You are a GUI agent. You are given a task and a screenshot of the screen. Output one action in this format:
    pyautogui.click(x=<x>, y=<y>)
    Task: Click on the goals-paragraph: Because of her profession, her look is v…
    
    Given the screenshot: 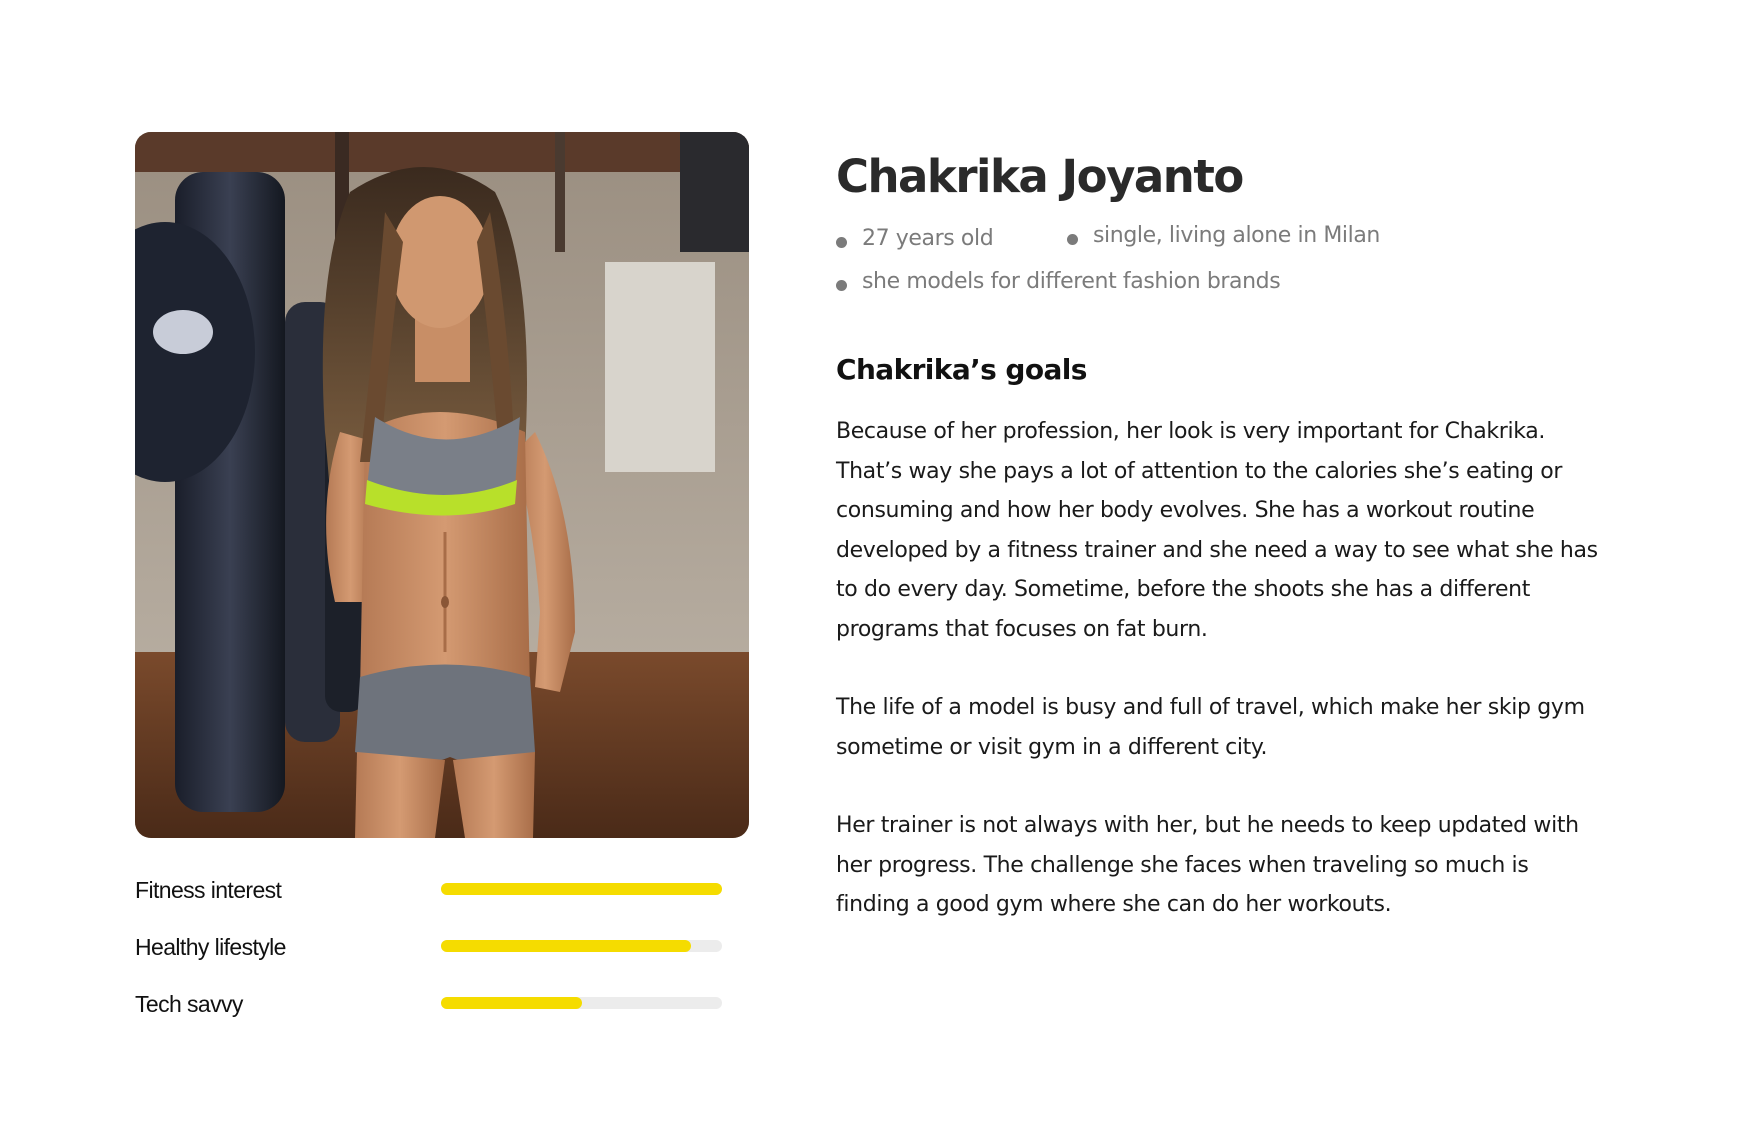 What is the action you would take?
    pyautogui.click(x=1217, y=530)
    